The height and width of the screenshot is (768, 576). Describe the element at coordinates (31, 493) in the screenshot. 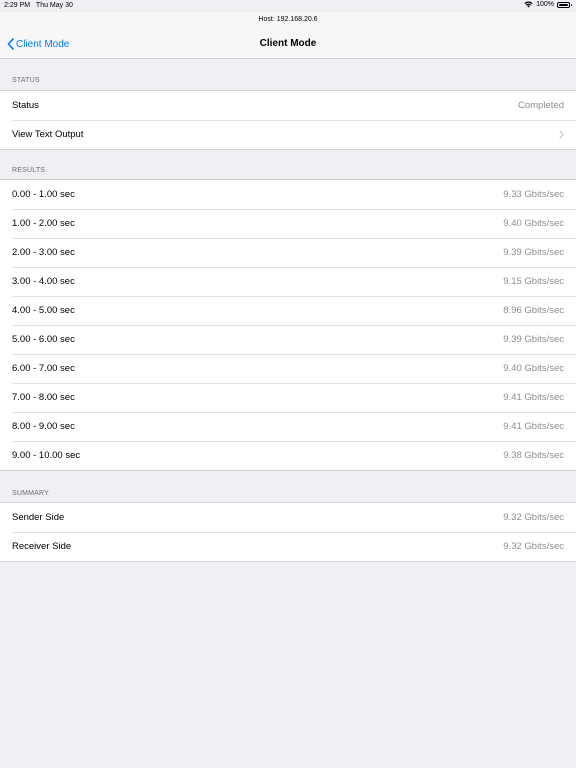

I see `section-header-summary: SUMMARY` at that location.